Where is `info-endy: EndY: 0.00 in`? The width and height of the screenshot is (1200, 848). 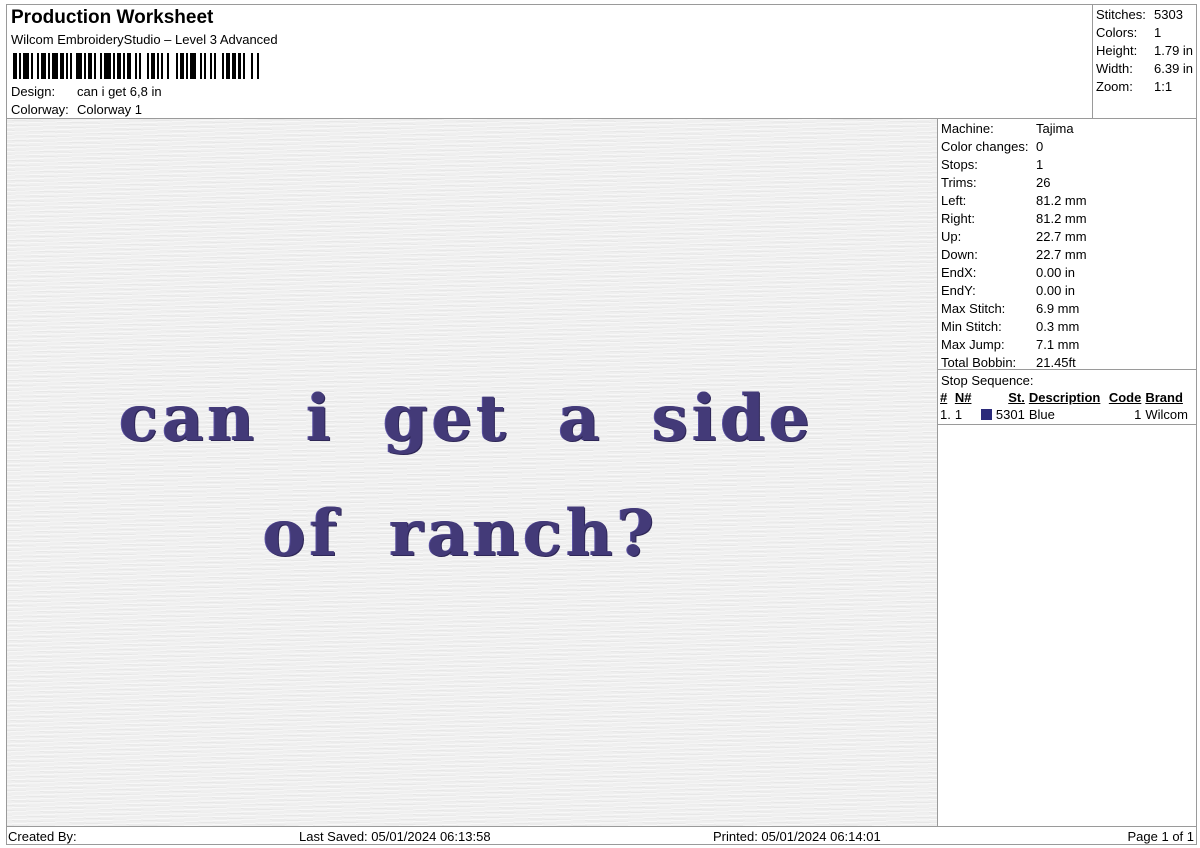
info-endy: EndY: 0.00 in is located at coordinates (1008, 290).